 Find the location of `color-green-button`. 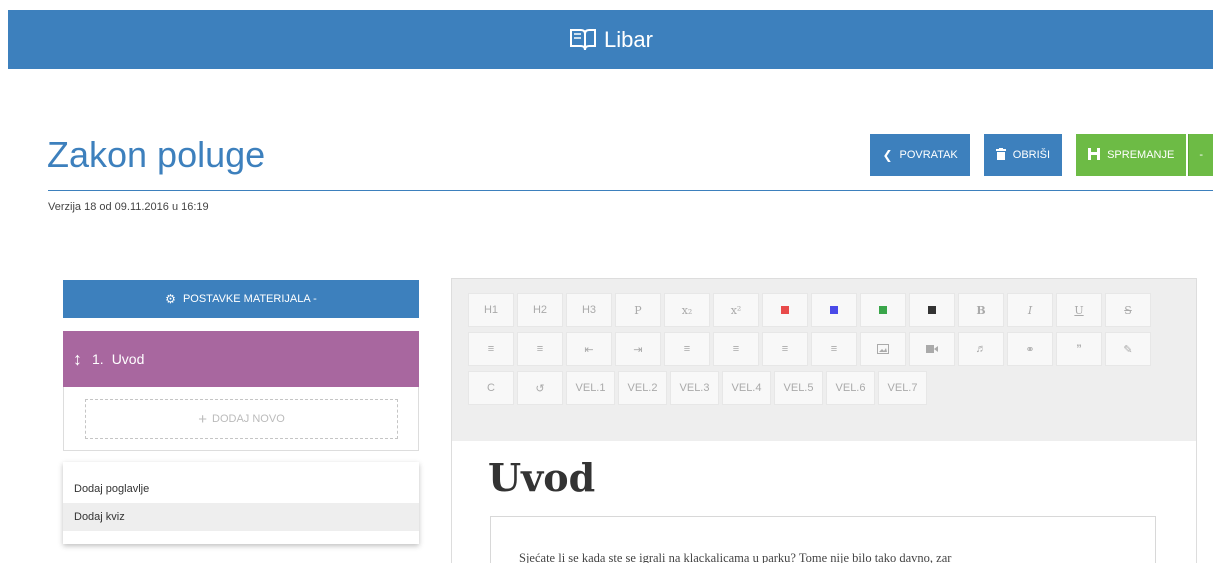

color-green-button is located at coordinates (883, 310).